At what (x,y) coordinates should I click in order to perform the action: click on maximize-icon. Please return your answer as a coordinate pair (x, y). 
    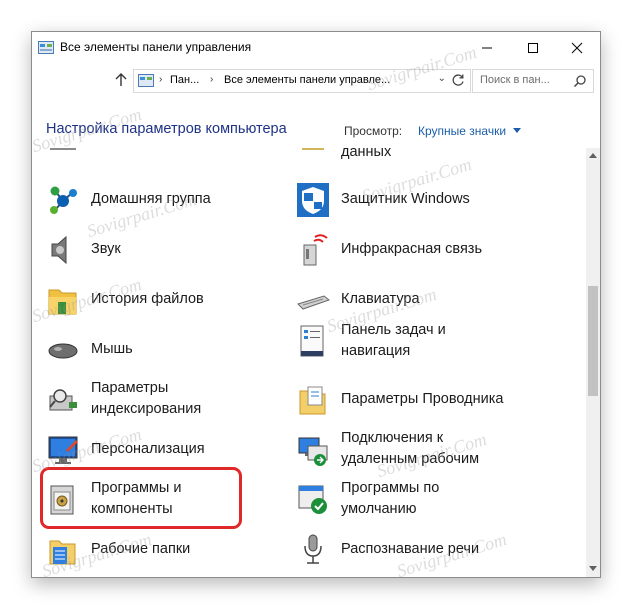
    Looking at the image, I should click on (533, 48).